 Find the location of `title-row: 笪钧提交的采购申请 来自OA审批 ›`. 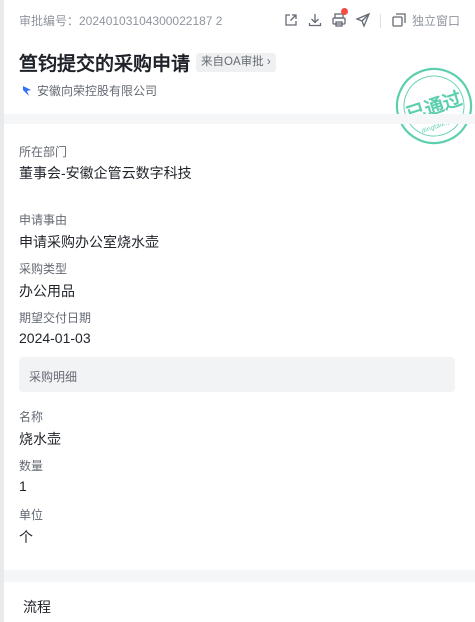

title-row: 笪钧提交的采购申请 来自OA审批 › is located at coordinates (147, 62).